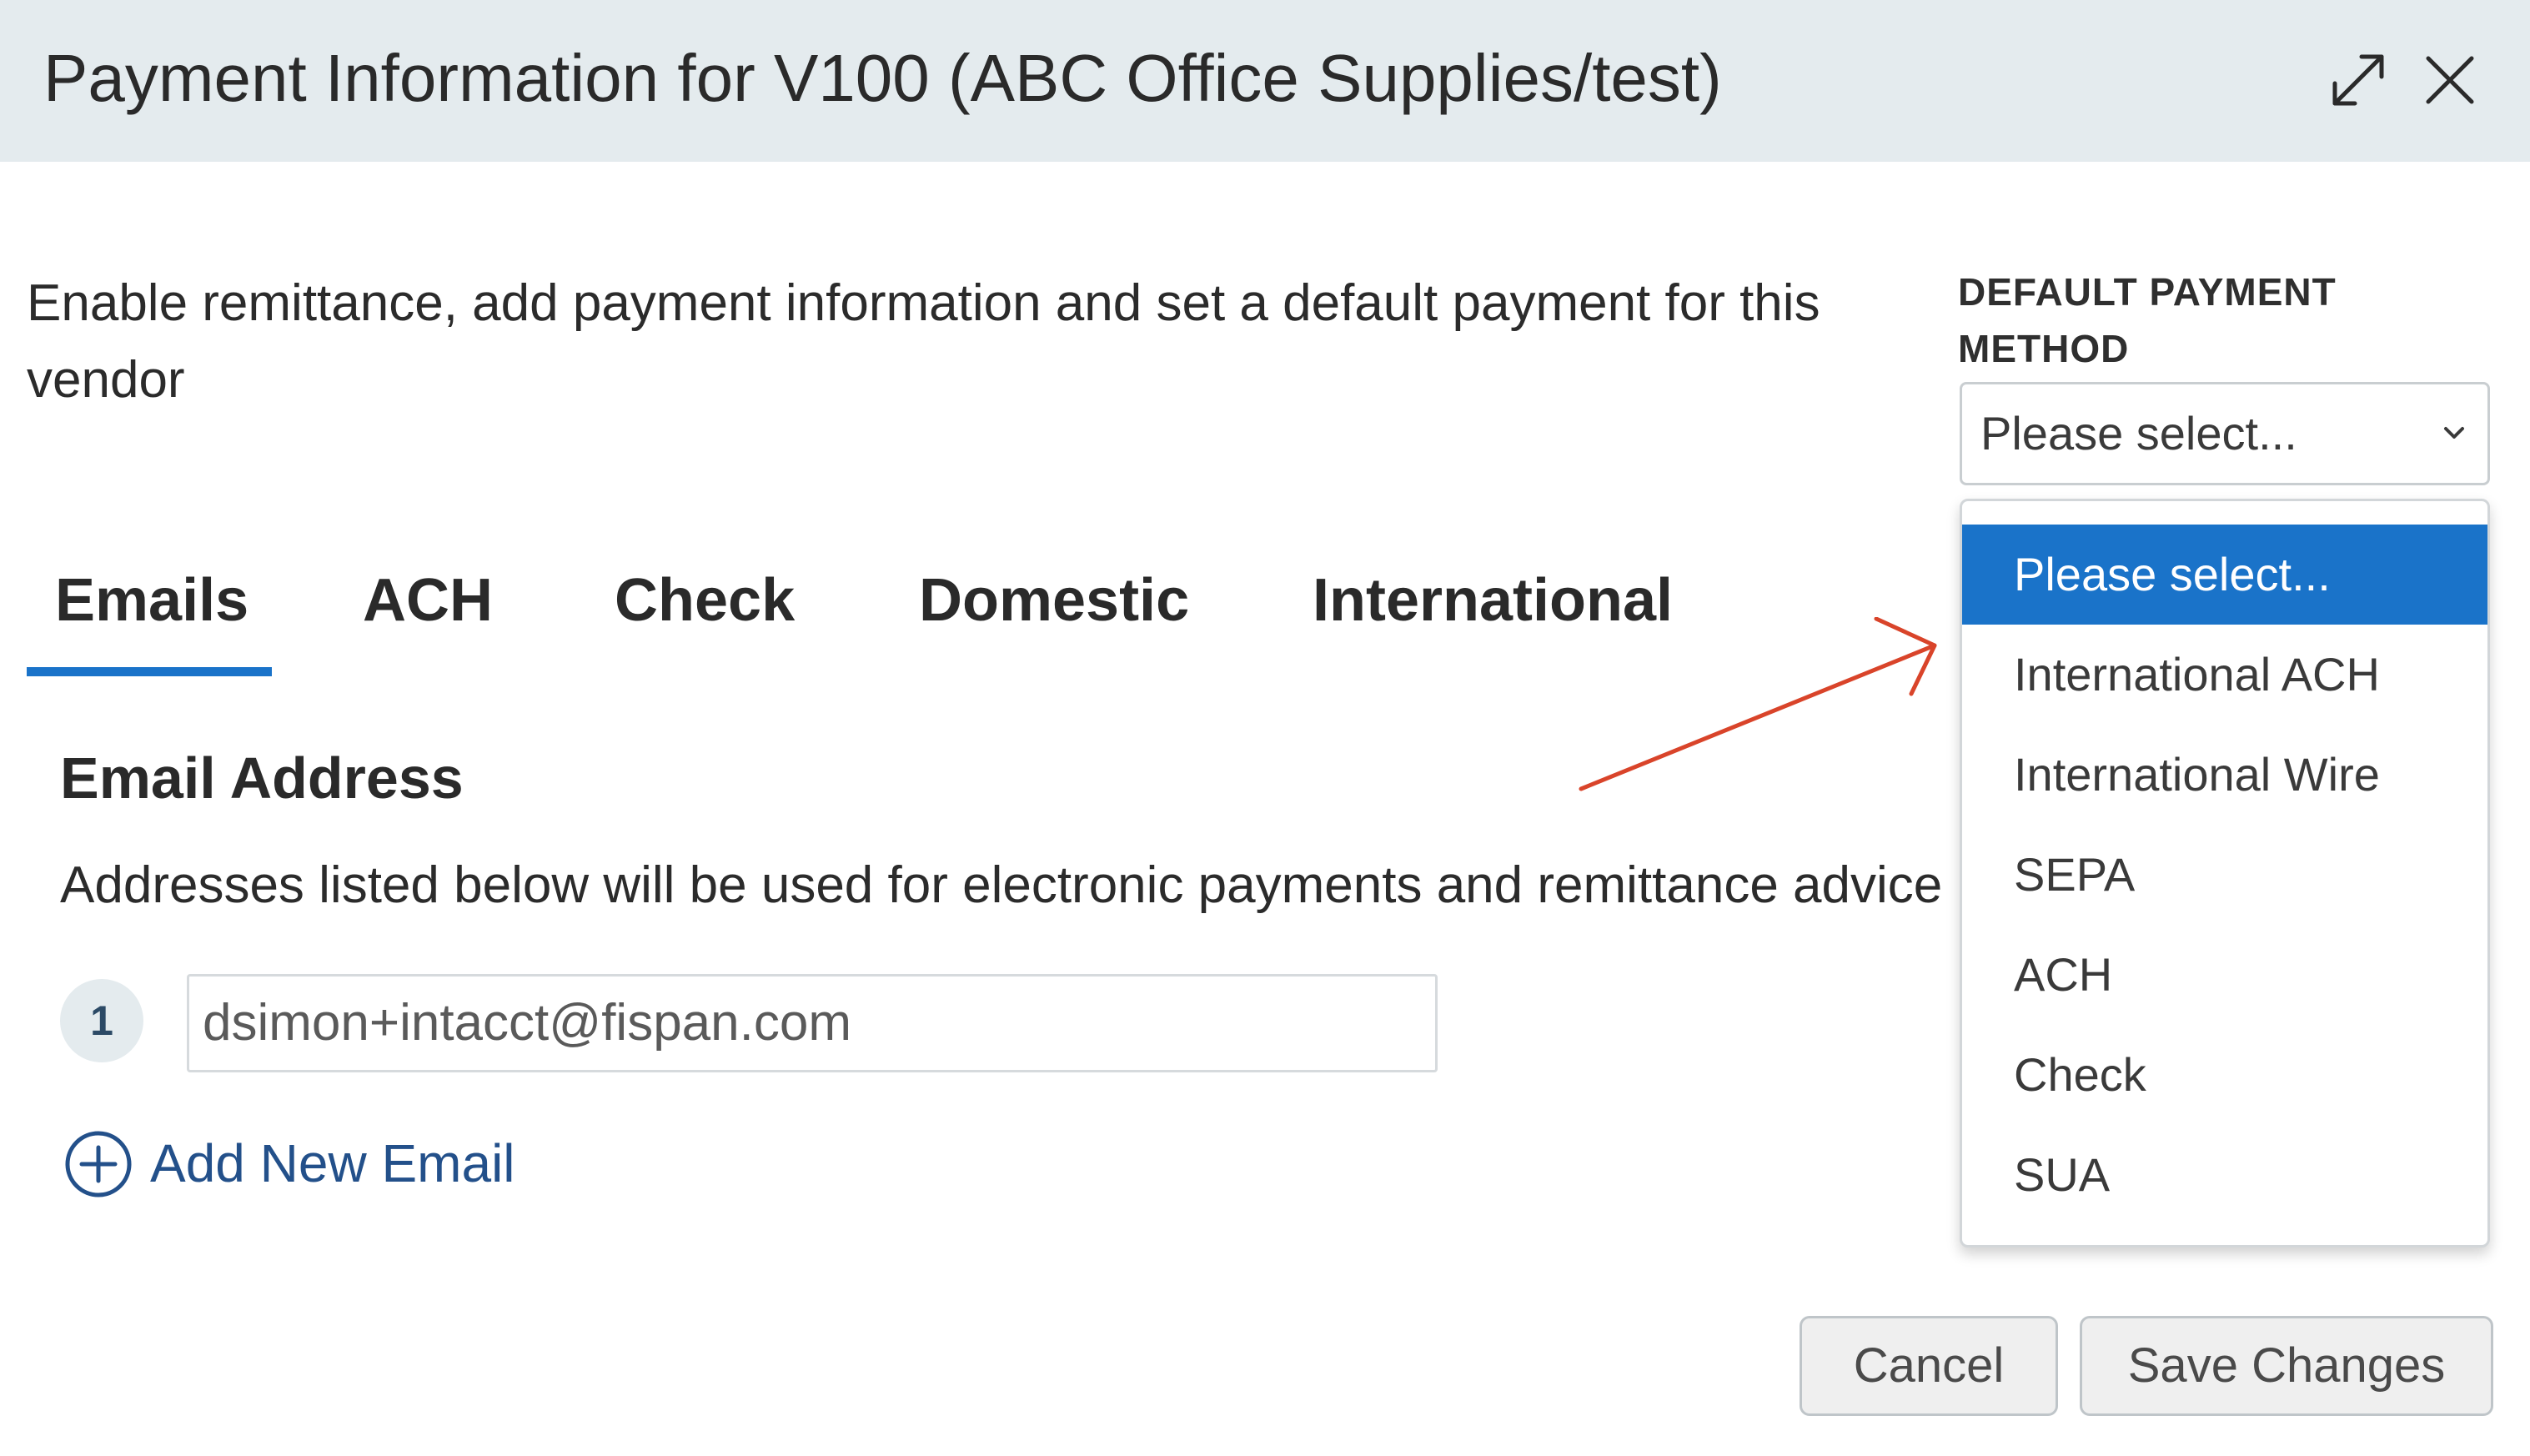 This screenshot has width=2530, height=1456. Describe the element at coordinates (2454, 433) in the screenshot. I see `chevron-down-icon` at that location.